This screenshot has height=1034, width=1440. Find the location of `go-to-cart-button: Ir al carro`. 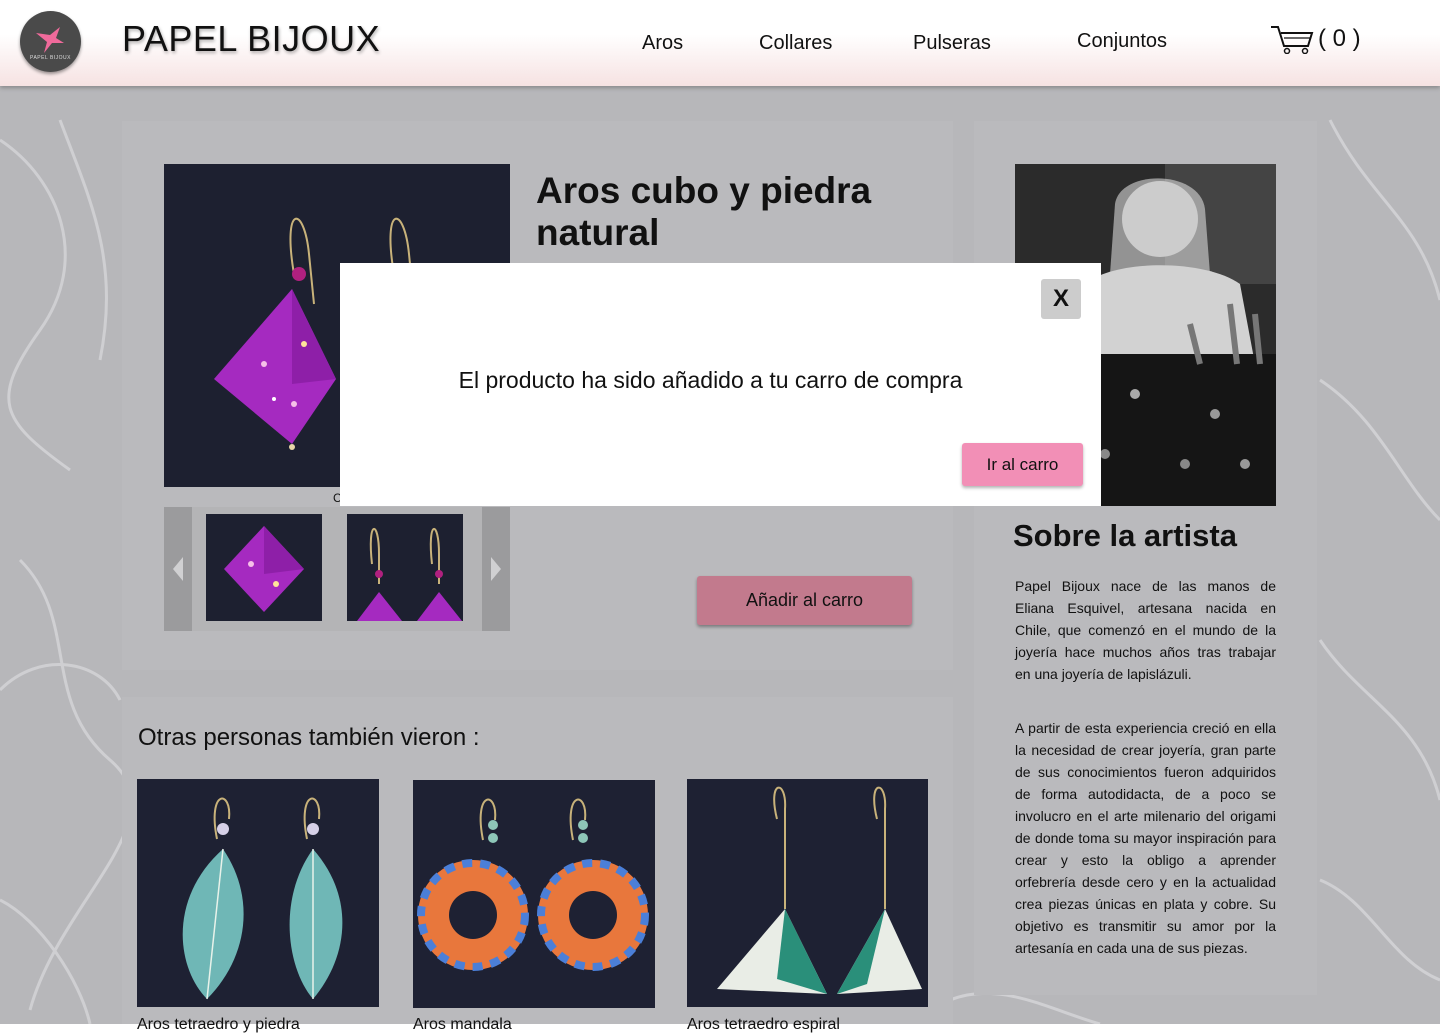

go-to-cart-button: Ir al carro is located at coordinates (1022, 464).